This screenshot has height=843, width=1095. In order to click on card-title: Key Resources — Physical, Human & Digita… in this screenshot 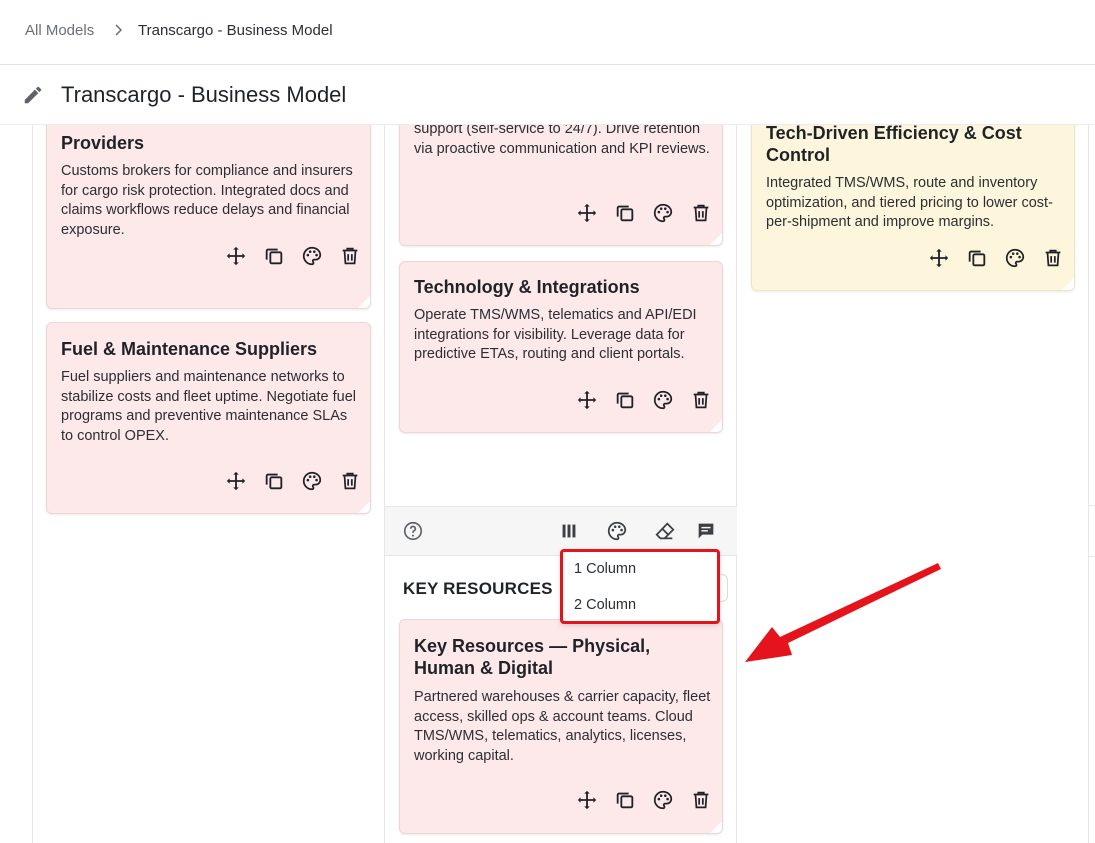, I will do `click(532, 657)`.